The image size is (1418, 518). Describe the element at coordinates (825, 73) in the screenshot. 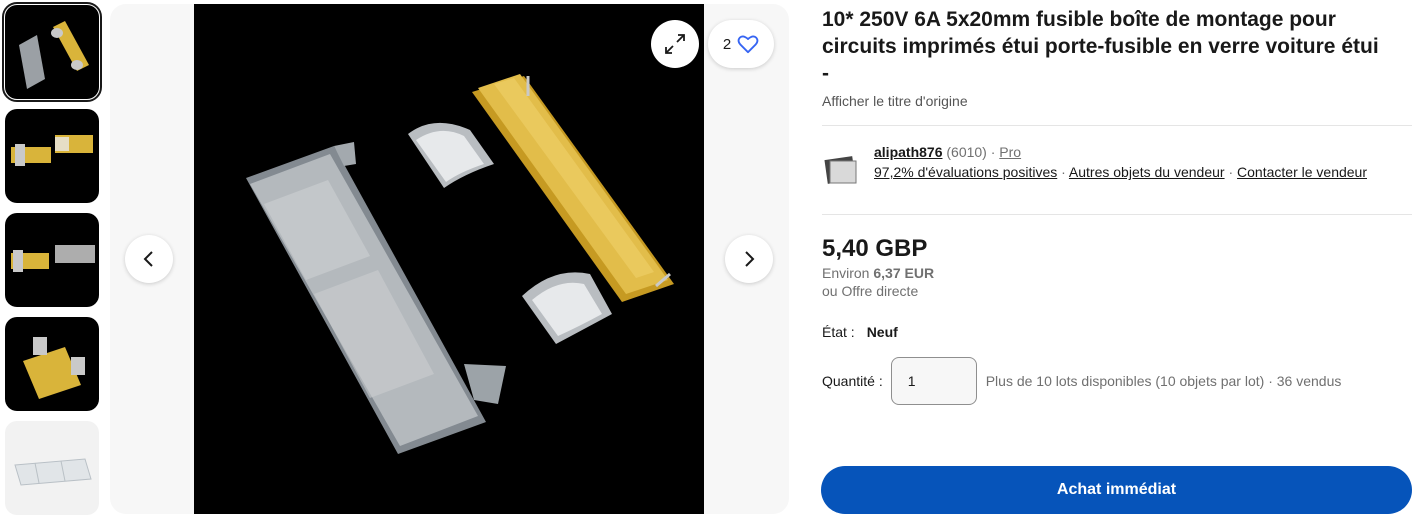

I see `listing-subtitle: -` at that location.